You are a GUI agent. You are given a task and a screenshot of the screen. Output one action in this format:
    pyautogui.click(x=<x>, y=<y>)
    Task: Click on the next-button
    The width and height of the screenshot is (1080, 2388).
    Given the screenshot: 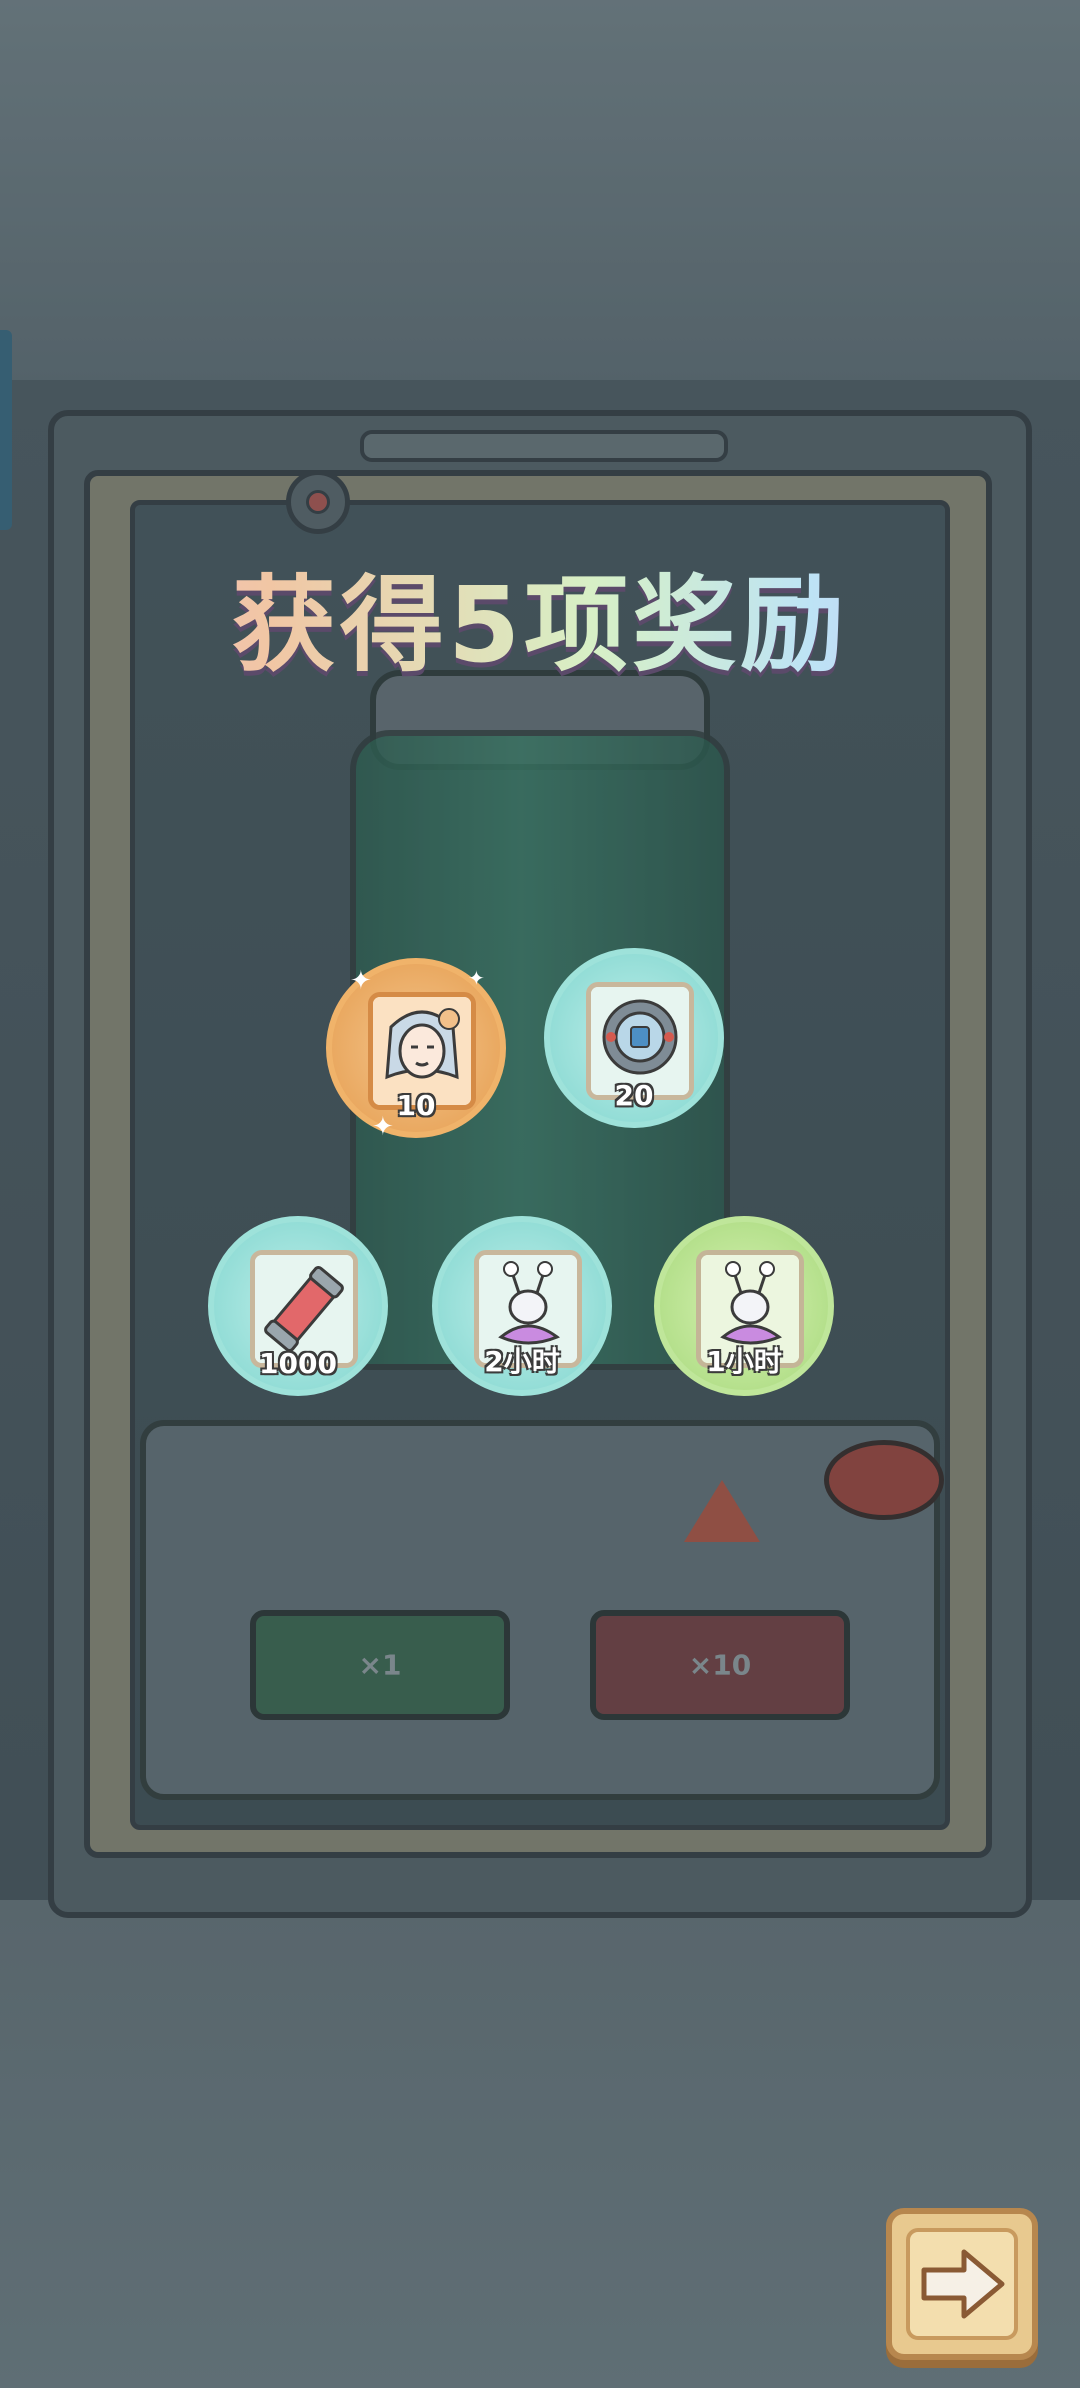 What is the action you would take?
    pyautogui.click(x=962, y=2284)
    